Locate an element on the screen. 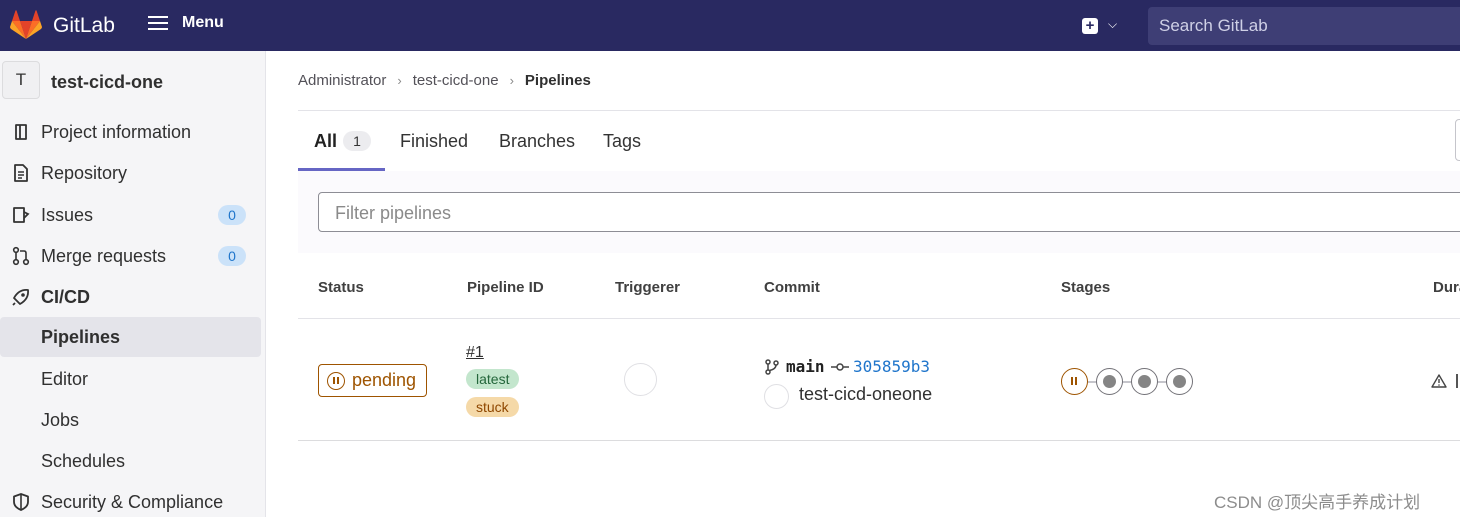 This screenshot has height=522, width=1460. sidebar-item-label: Merge requests is located at coordinates (104, 255).